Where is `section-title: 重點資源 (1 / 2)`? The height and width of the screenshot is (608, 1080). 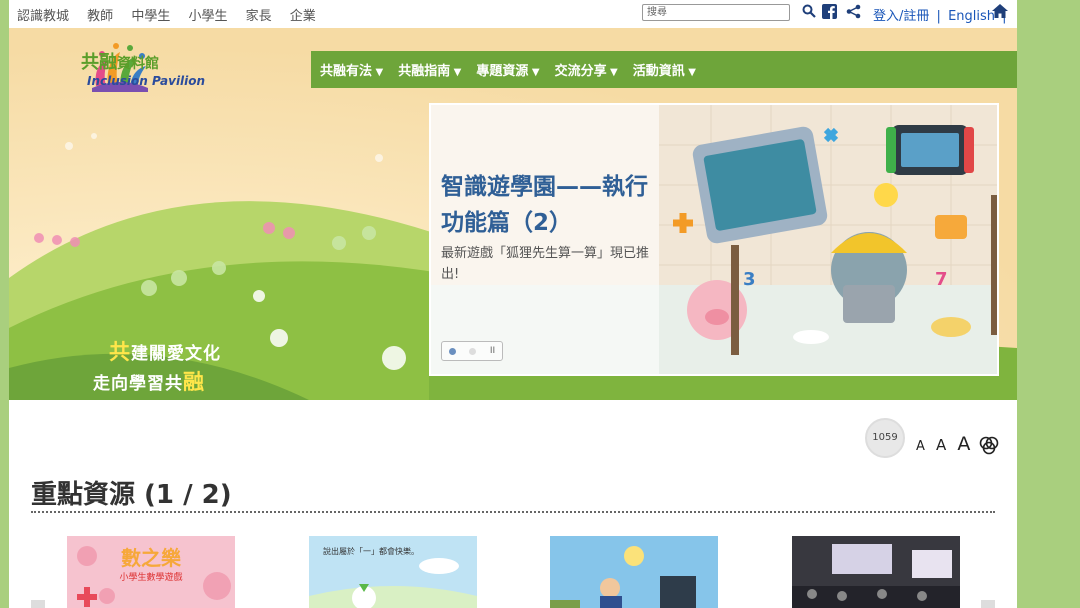 section-title: 重點資源 (1 / 2) is located at coordinates (131, 495).